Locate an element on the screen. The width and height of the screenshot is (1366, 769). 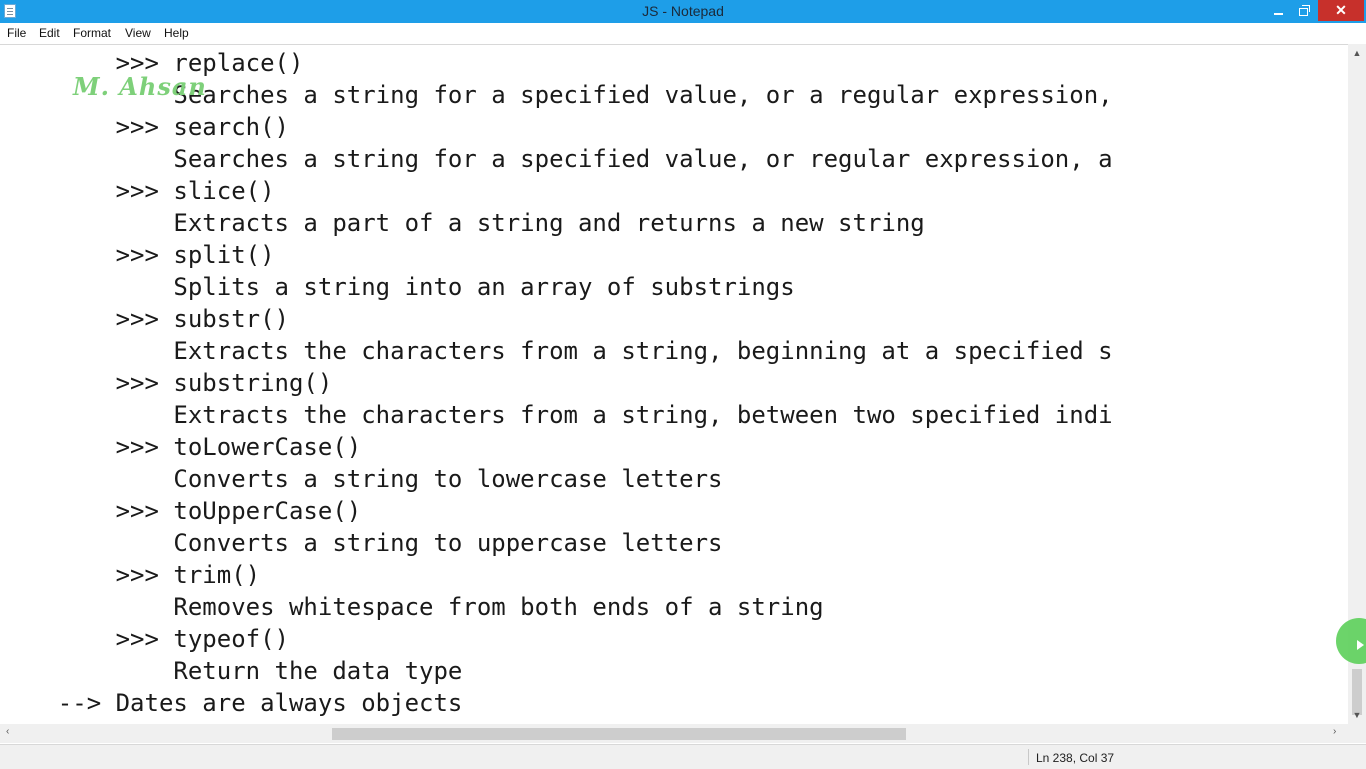
editor-line: >>> search() is located at coordinates (144, 127).